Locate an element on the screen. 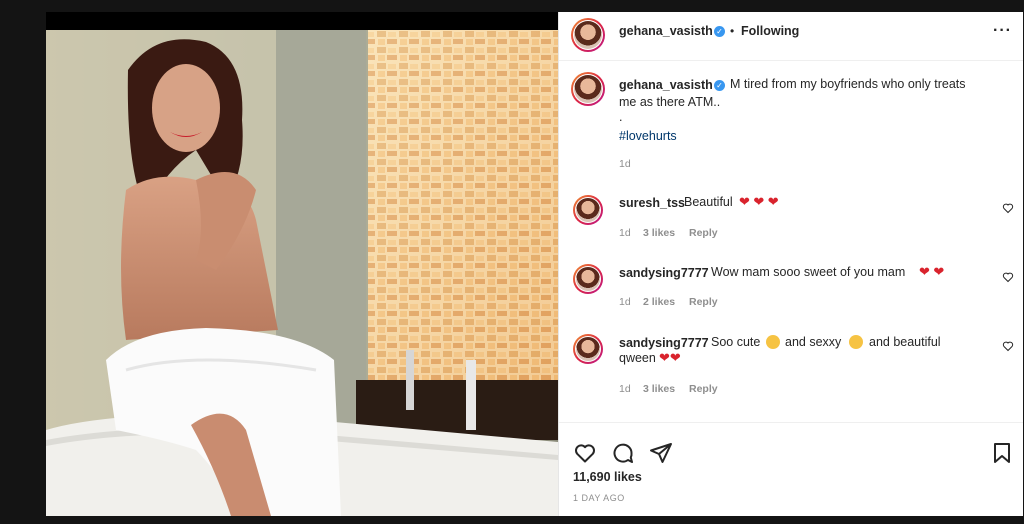  caption-text-line2: me as there ATM.. is located at coordinates (670, 102).